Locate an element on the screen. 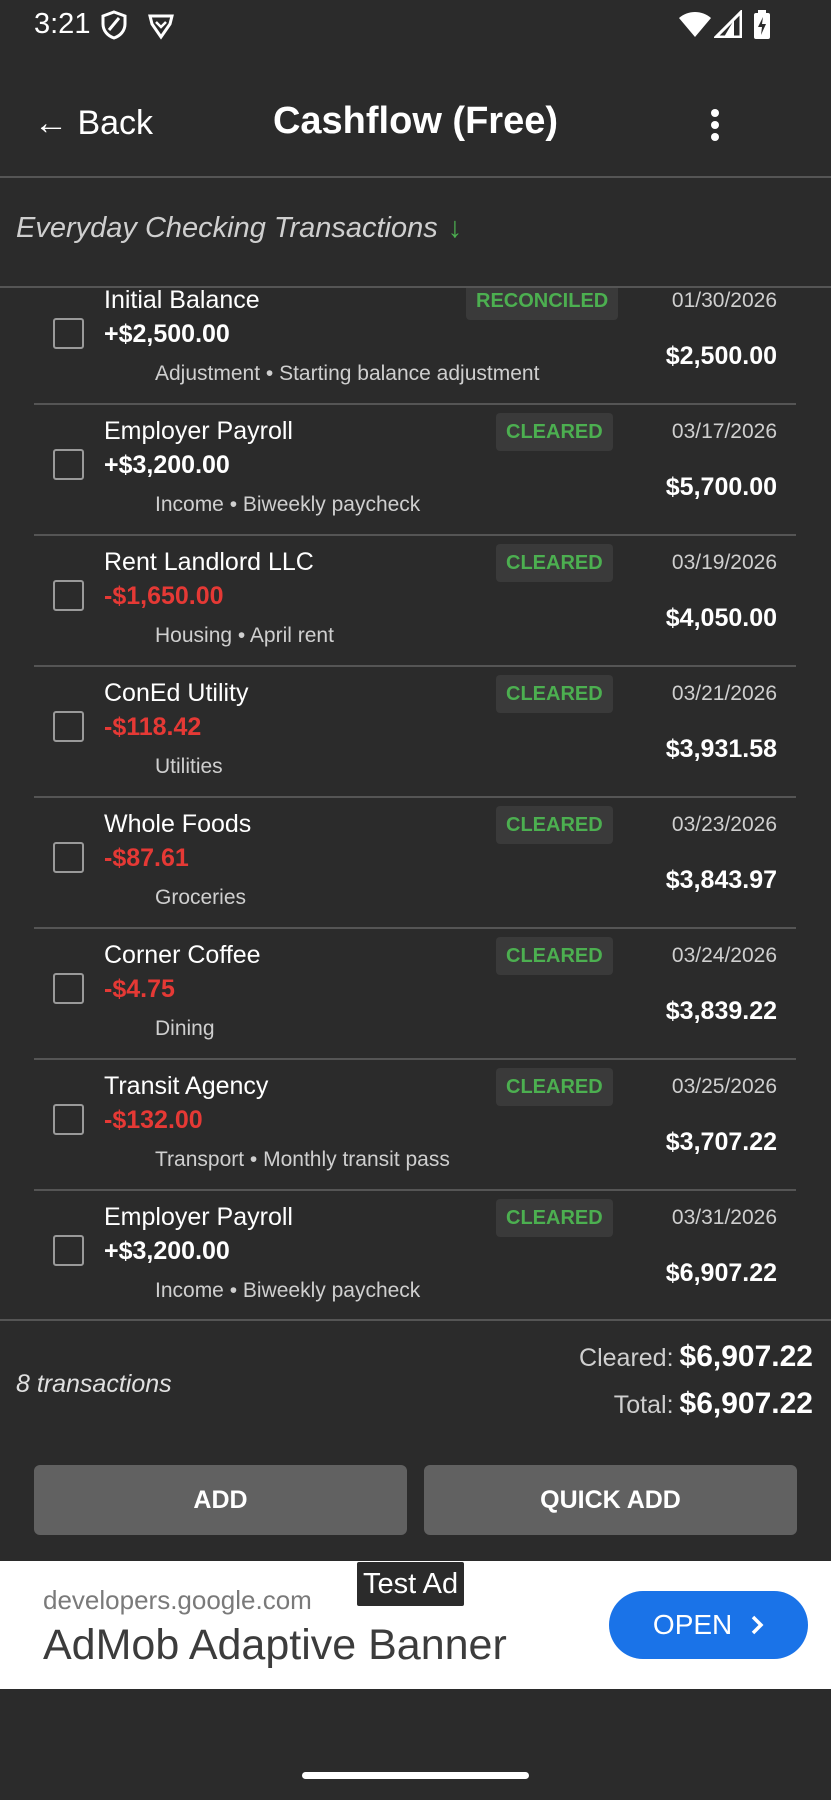 The image size is (831, 1800). account-header: Everyday Checking Transactions ↓ is located at coordinates (239, 228).